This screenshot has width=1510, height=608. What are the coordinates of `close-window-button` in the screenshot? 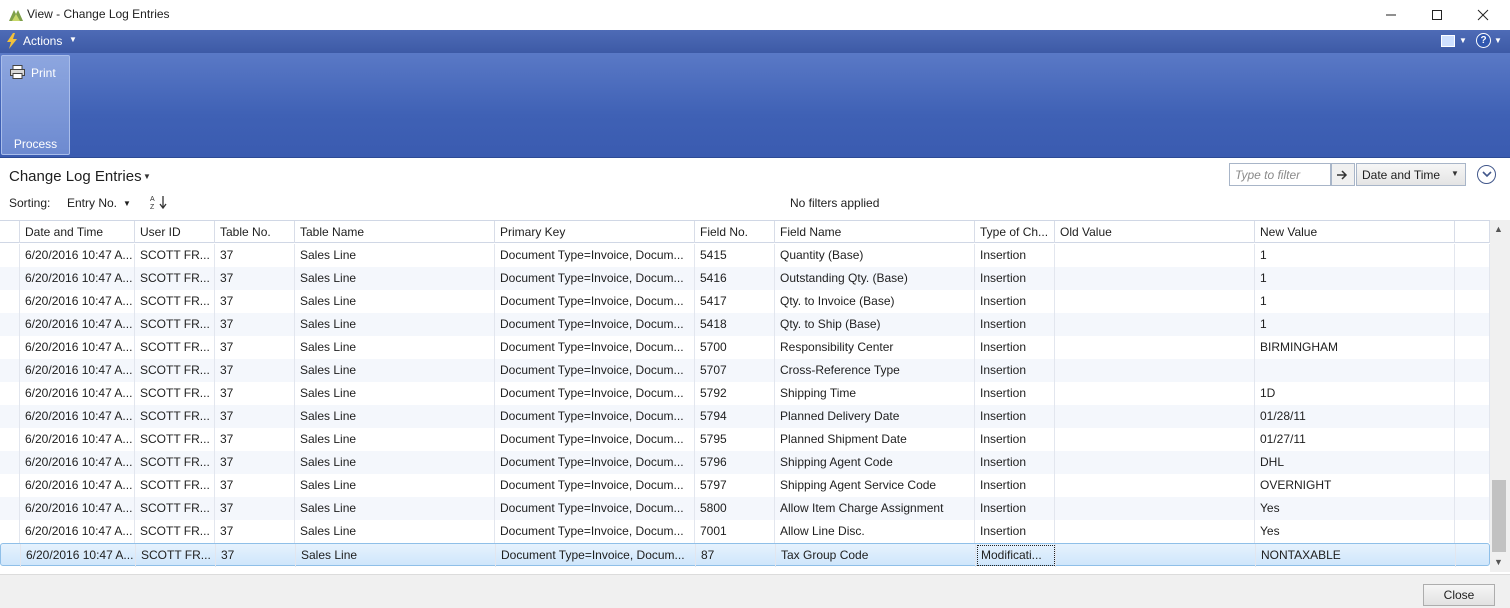 It's located at (1483, 15).